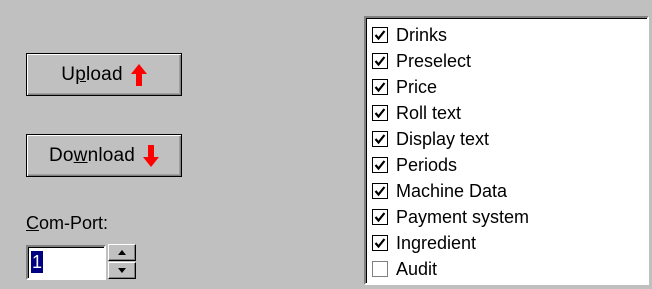 The image size is (652, 289). What do you see at coordinates (151, 155) in the screenshot?
I see `arrow-down-icon` at bounding box center [151, 155].